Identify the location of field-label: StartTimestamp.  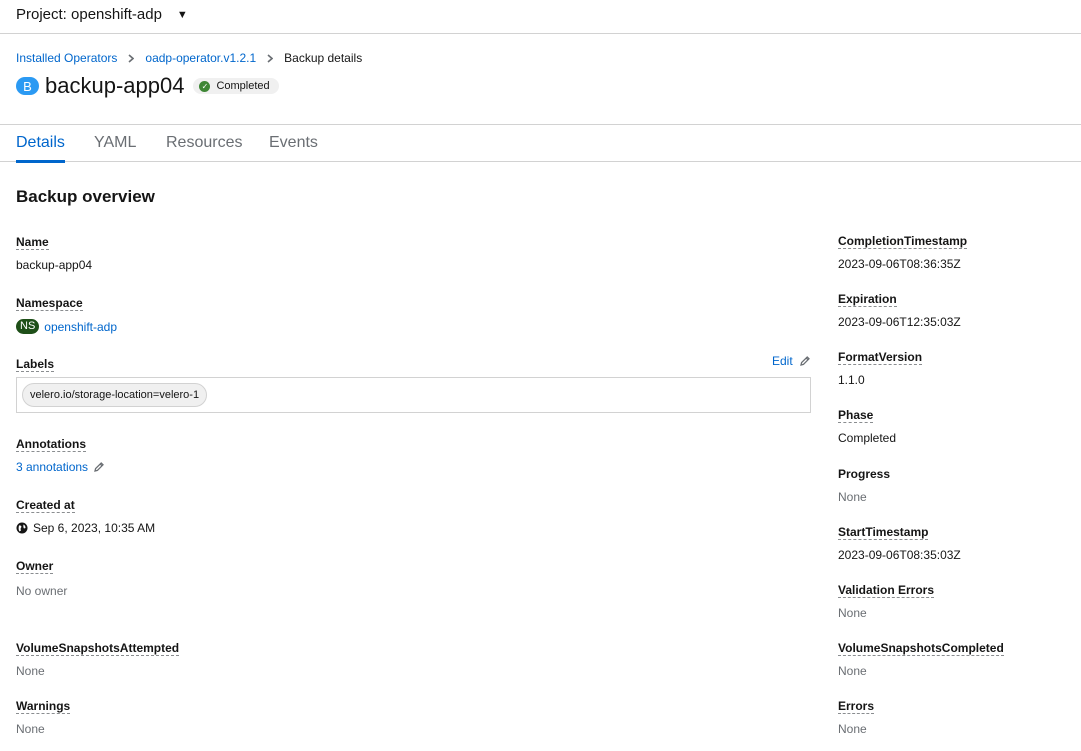
(883, 532).